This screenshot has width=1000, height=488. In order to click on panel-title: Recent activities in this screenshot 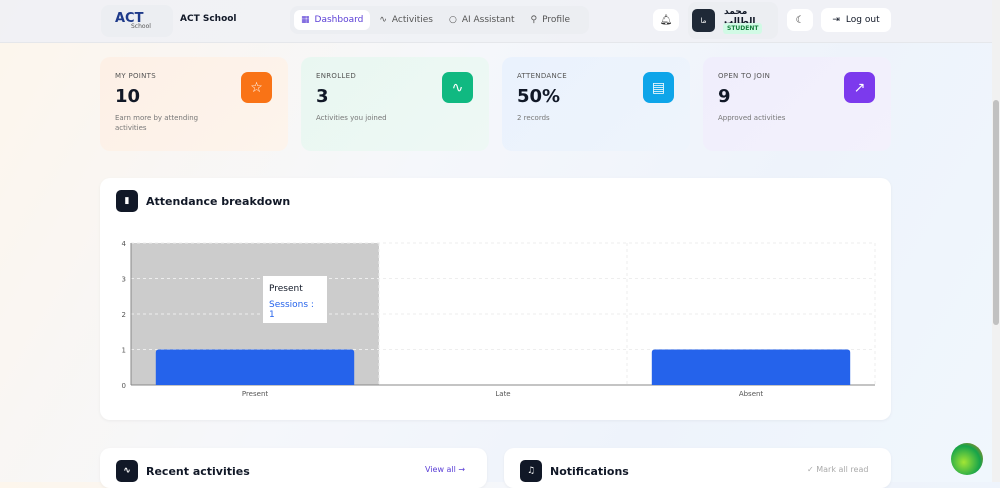, I will do `click(198, 471)`.